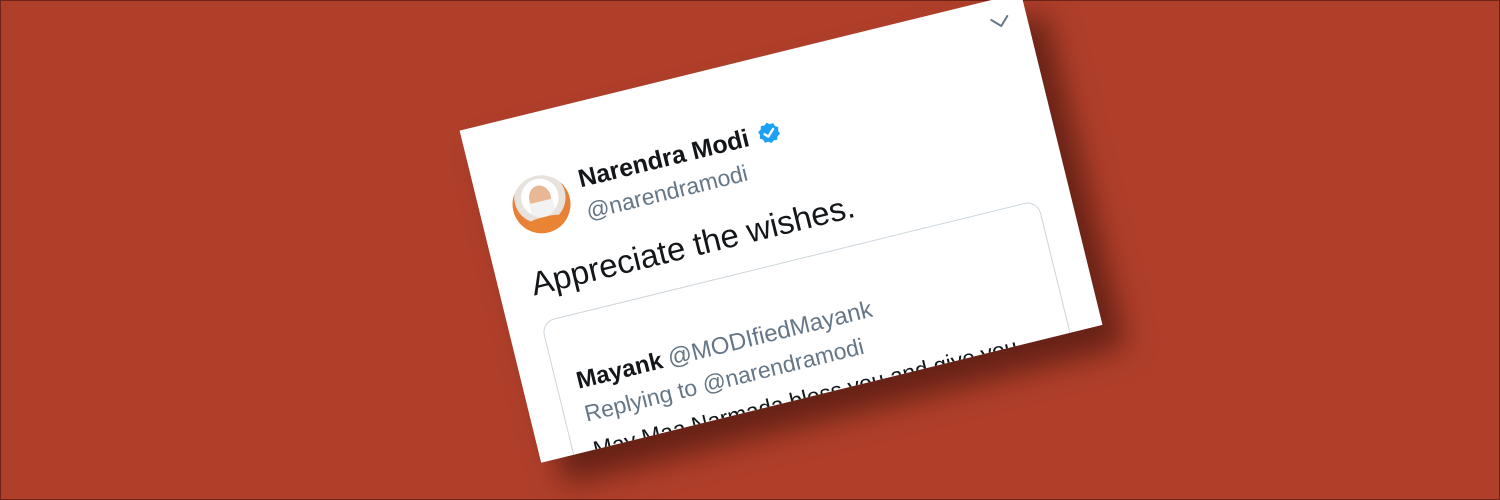 The height and width of the screenshot is (500, 1500). Describe the element at coordinates (541, 204) in the screenshot. I see `avatar` at that location.